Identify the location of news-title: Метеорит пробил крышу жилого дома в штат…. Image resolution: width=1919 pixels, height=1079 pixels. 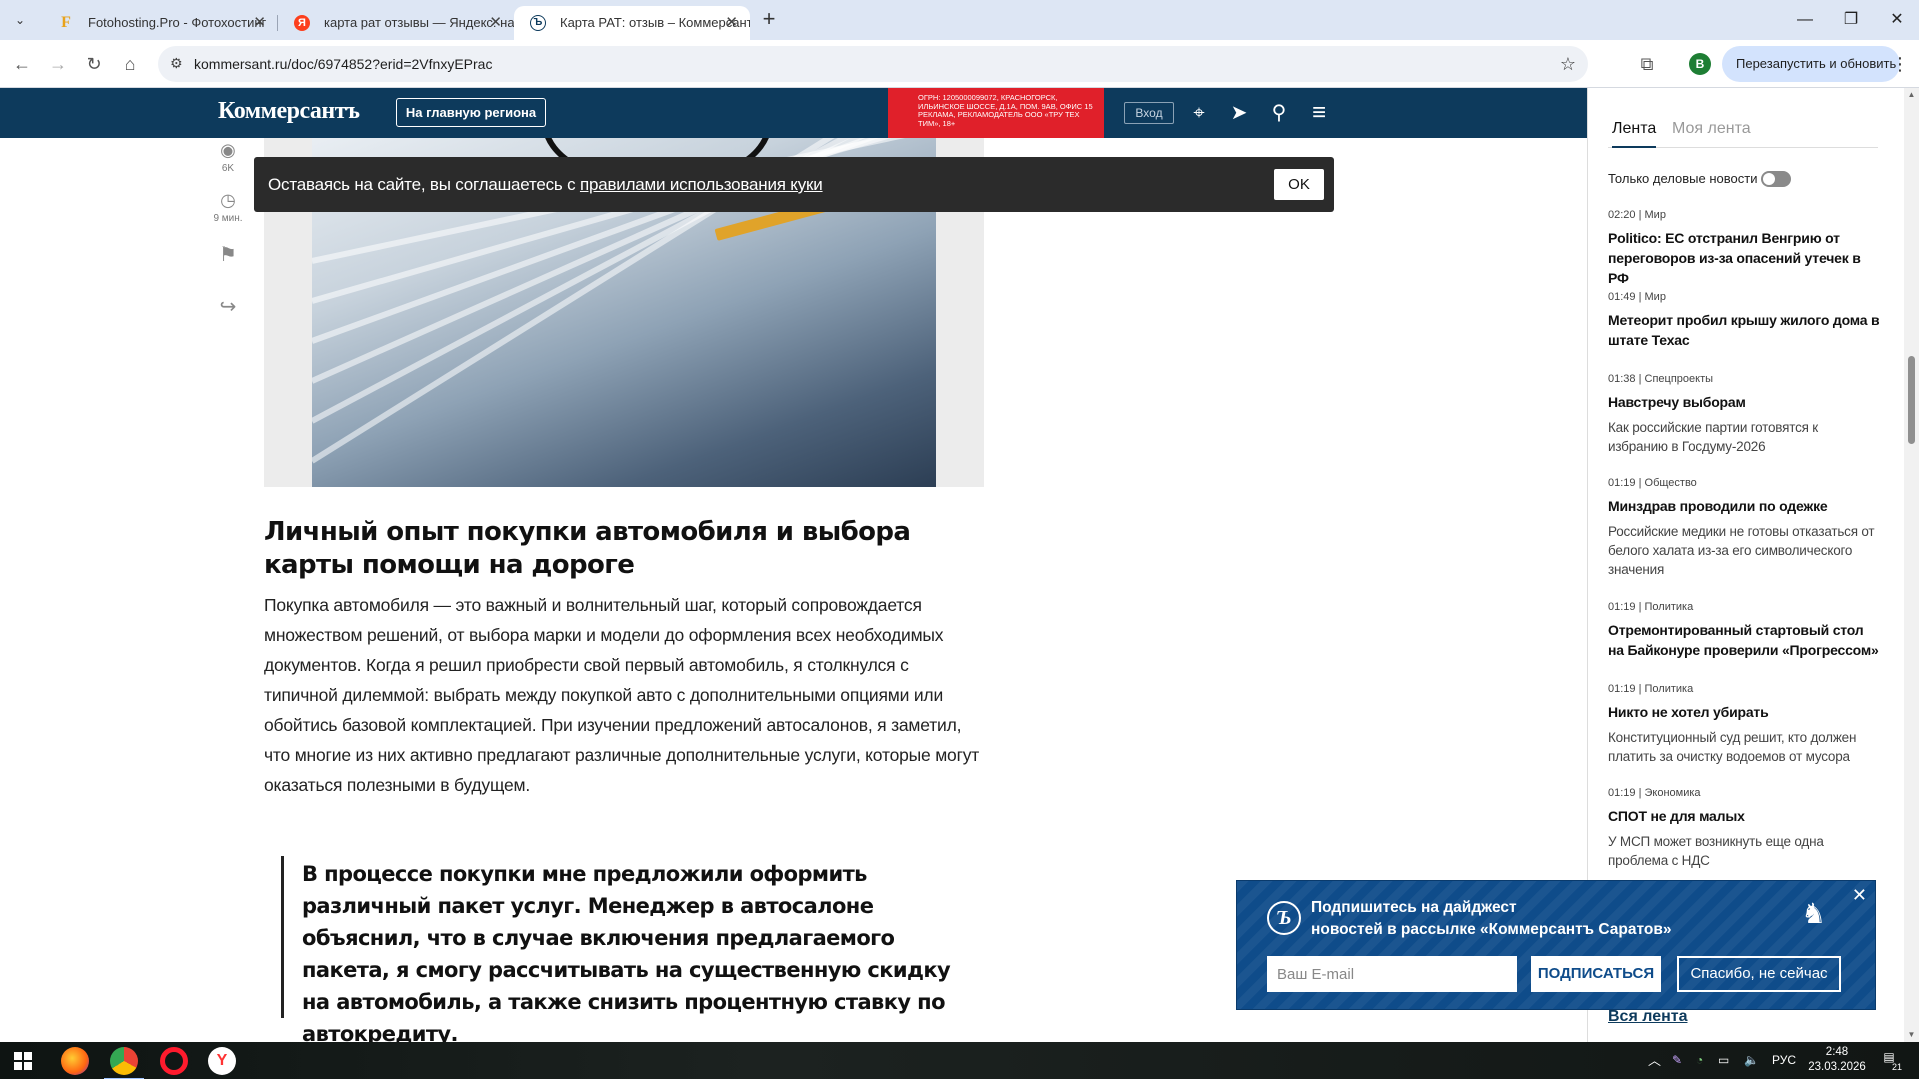
(1744, 330).